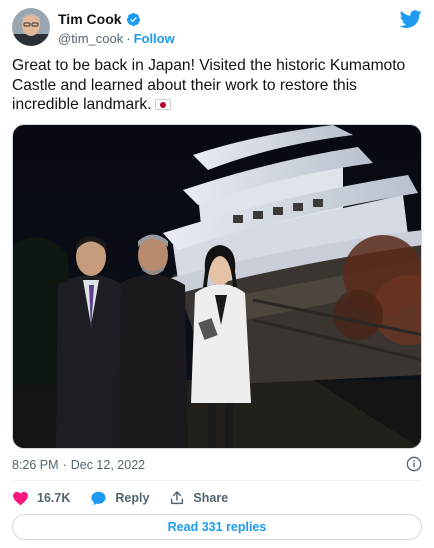 The image size is (434, 548). I want to click on like-button: 16.7K, so click(41, 498).